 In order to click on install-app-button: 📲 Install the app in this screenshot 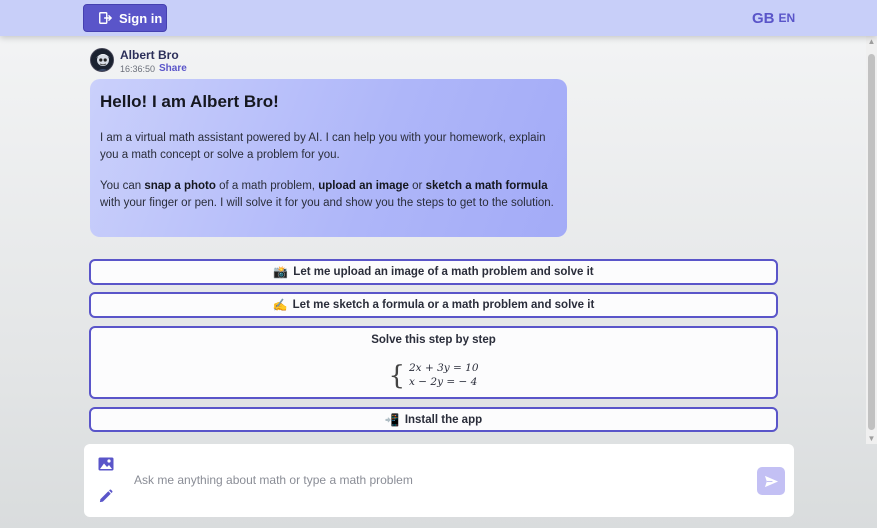, I will do `click(433, 419)`.